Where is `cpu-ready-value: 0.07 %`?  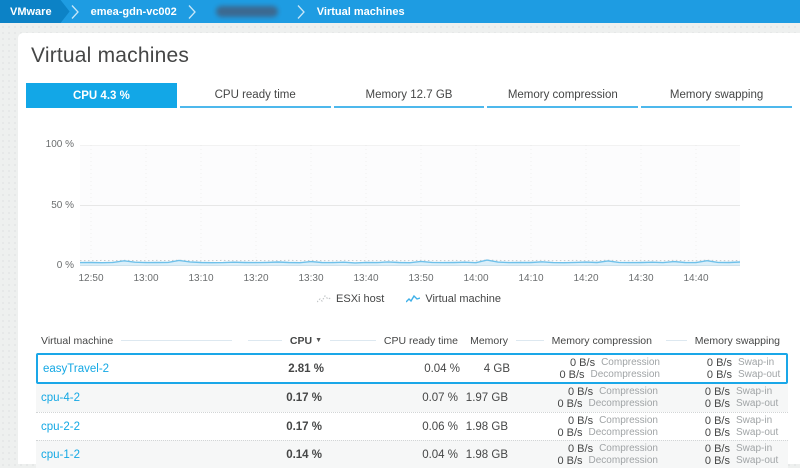 cpu-ready-value: 0.07 % is located at coordinates (440, 398).